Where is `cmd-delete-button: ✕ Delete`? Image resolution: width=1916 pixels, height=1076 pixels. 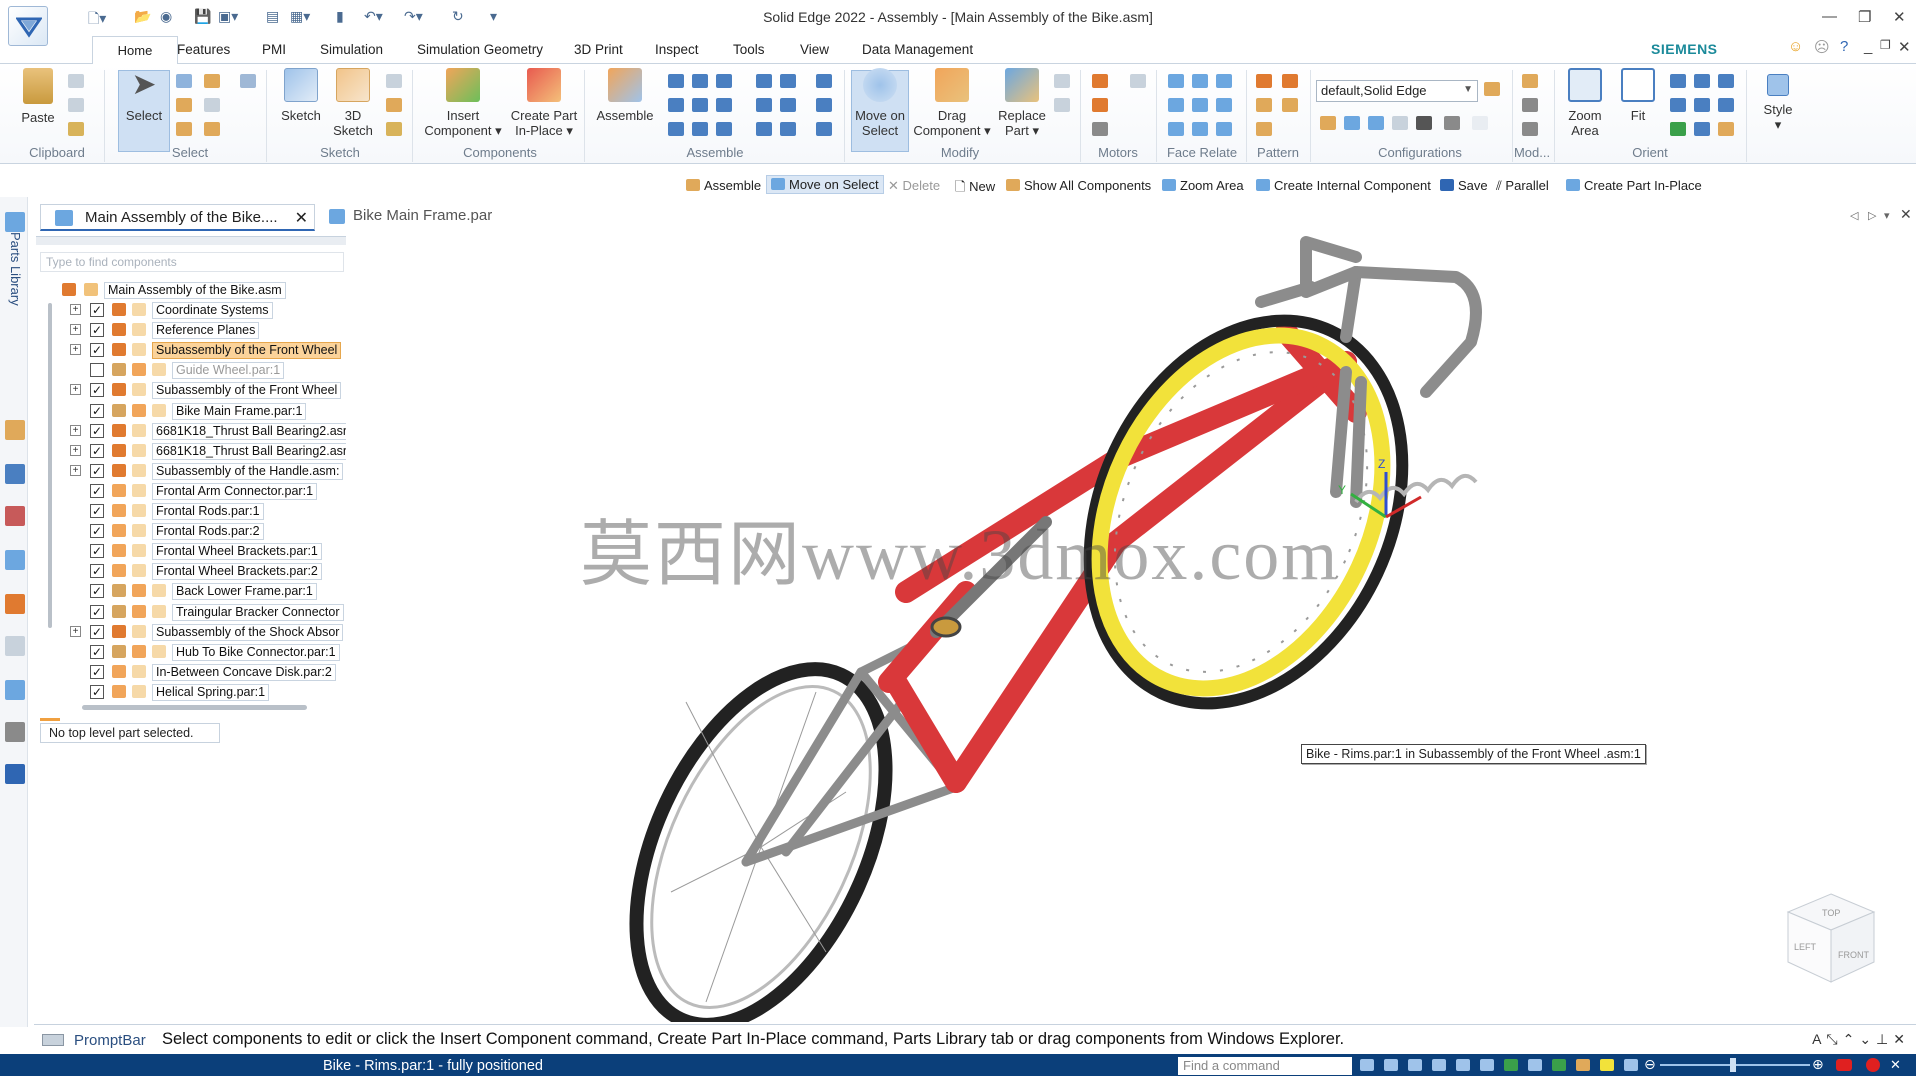
cmd-delete-button: ✕ Delete is located at coordinates (914, 186).